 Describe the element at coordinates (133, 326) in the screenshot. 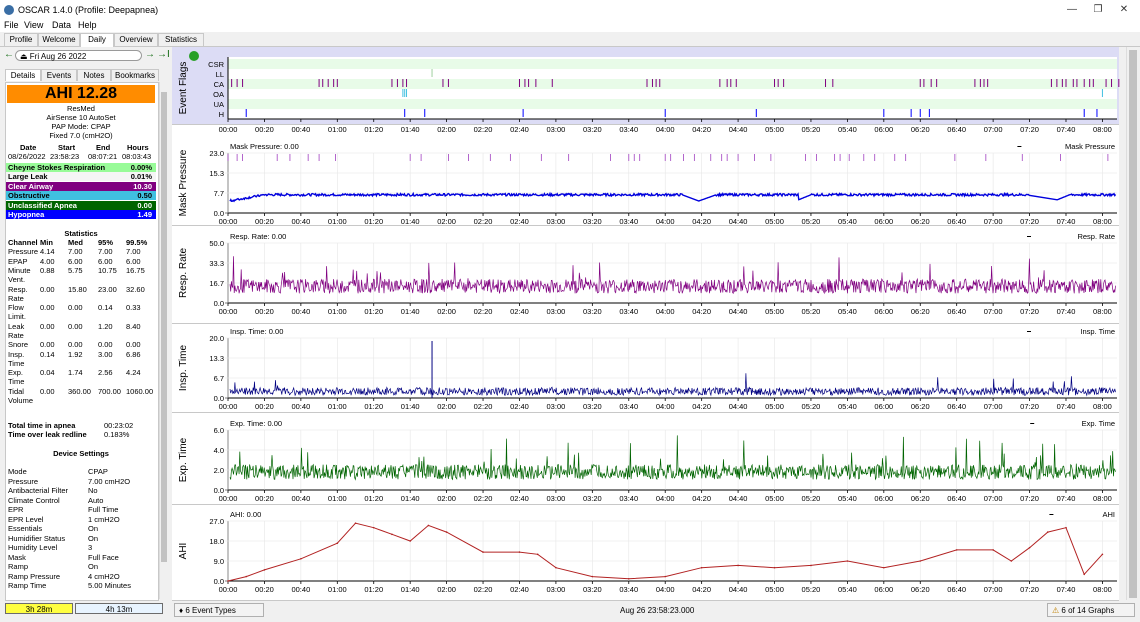

I see `stats-value: 8.40` at that location.